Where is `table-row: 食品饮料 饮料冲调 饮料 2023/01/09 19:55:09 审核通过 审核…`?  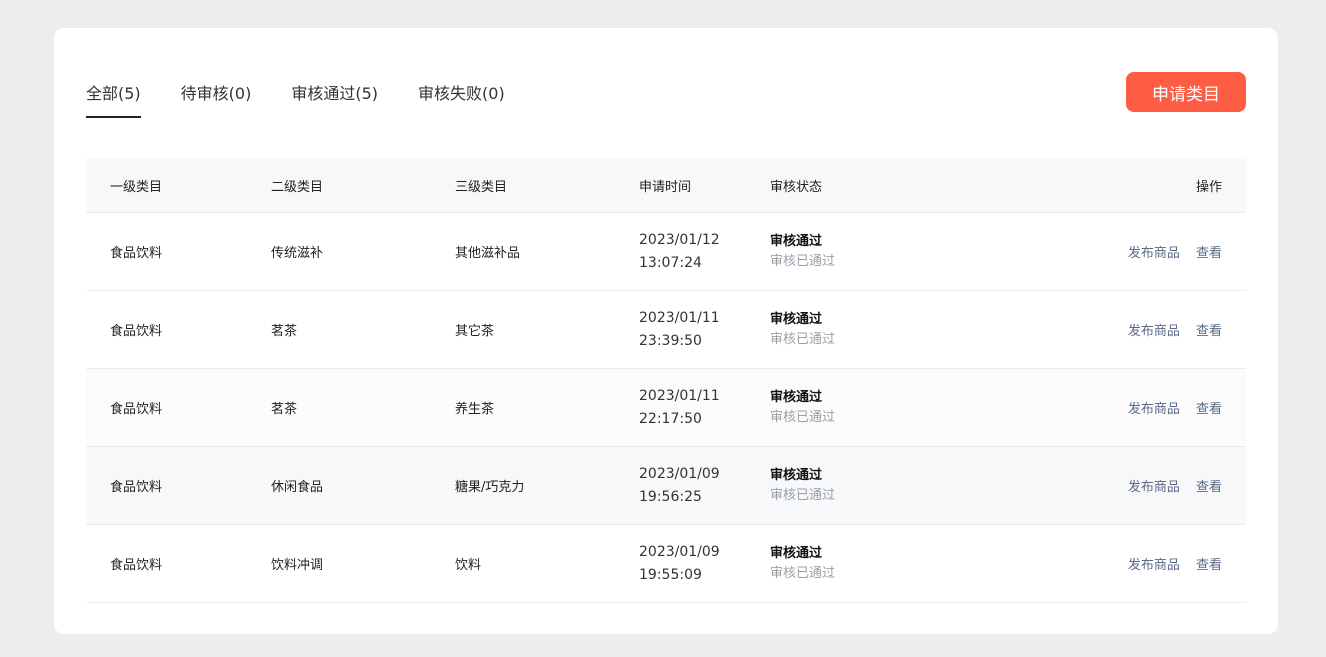
table-row: 食品饮料 饮料冲调 饮料 2023/01/09 19:55:09 审核通过 审核… is located at coordinates (666, 564).